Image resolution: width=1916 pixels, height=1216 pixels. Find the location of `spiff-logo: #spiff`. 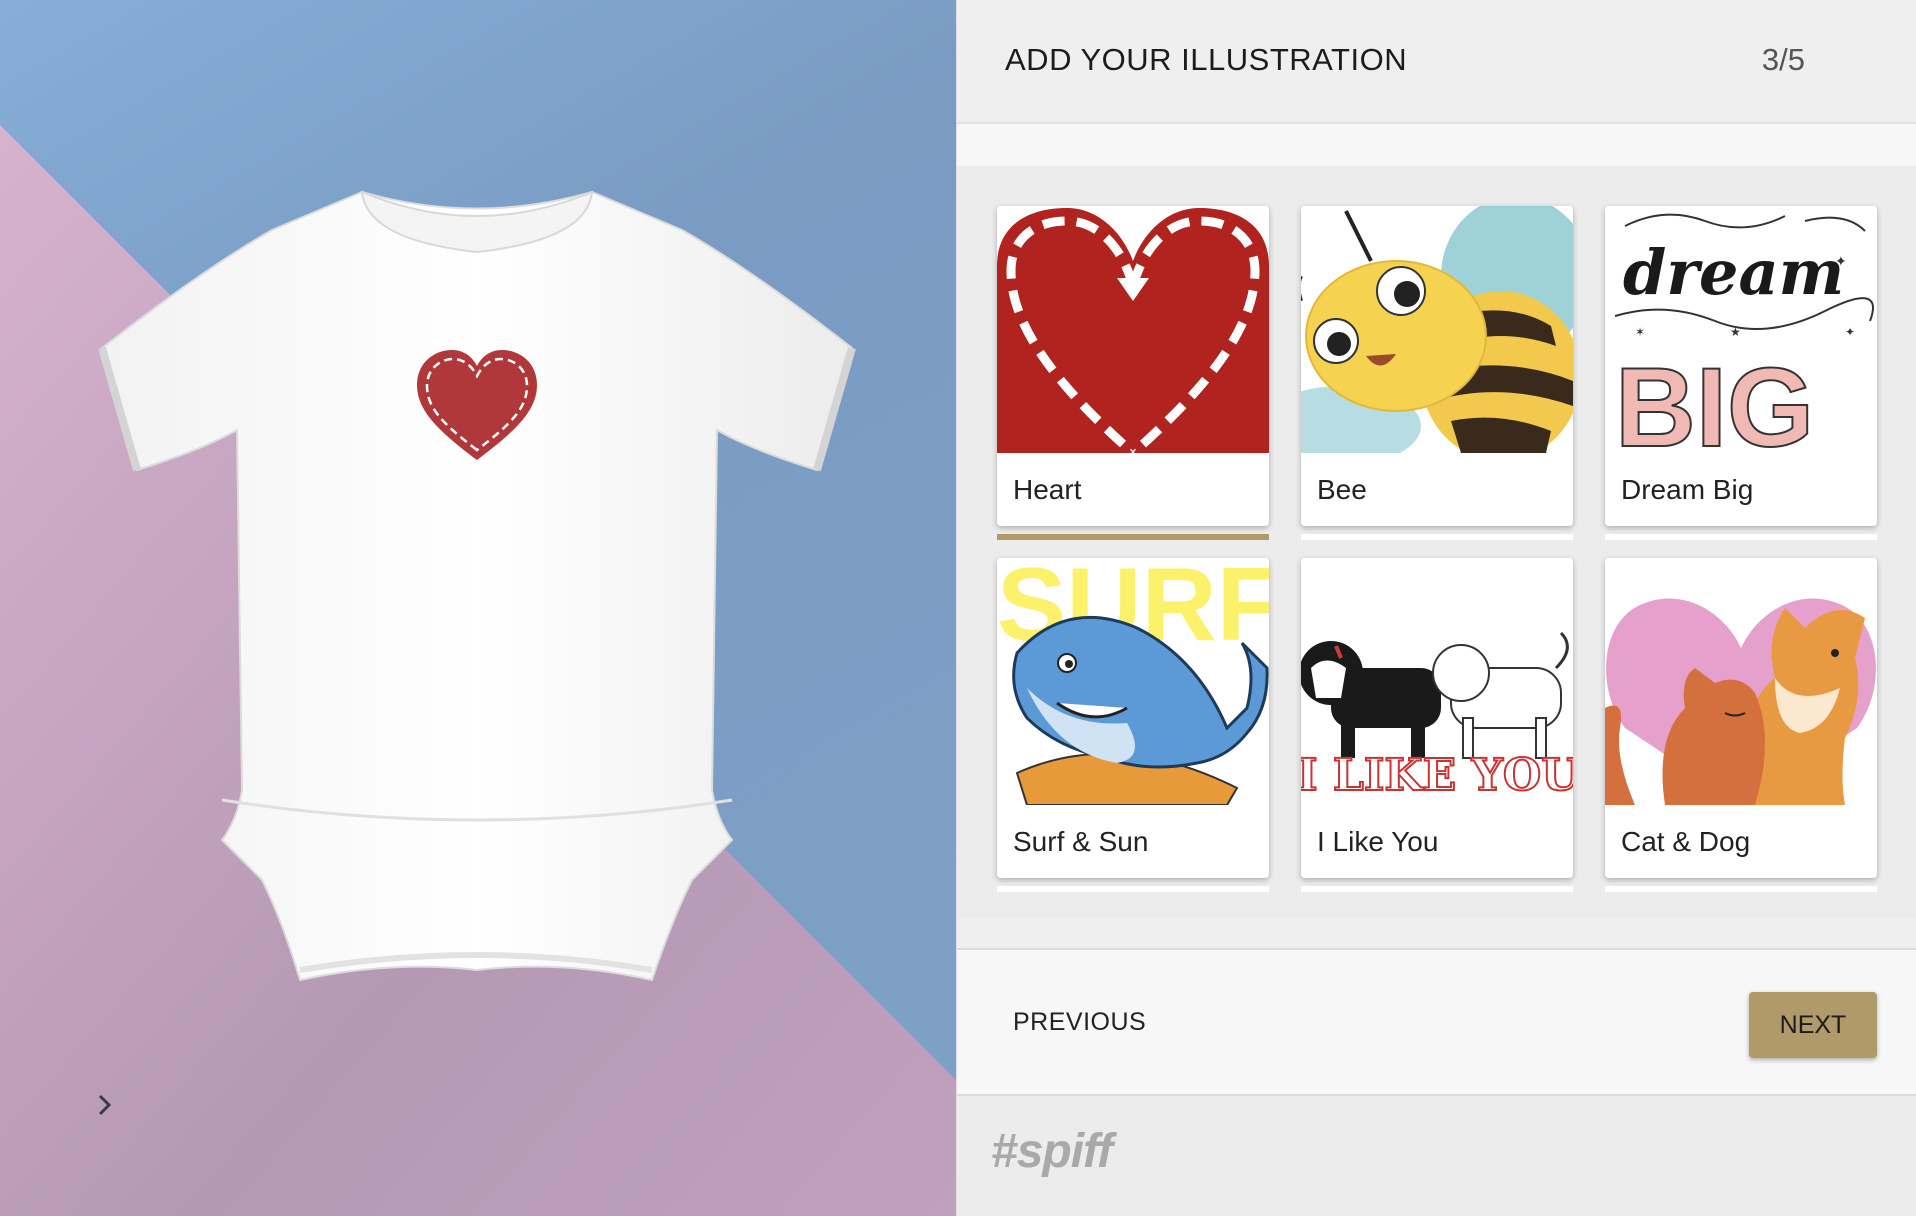

spiff-logo: #spiff is located at coordinates (1052, 1151).